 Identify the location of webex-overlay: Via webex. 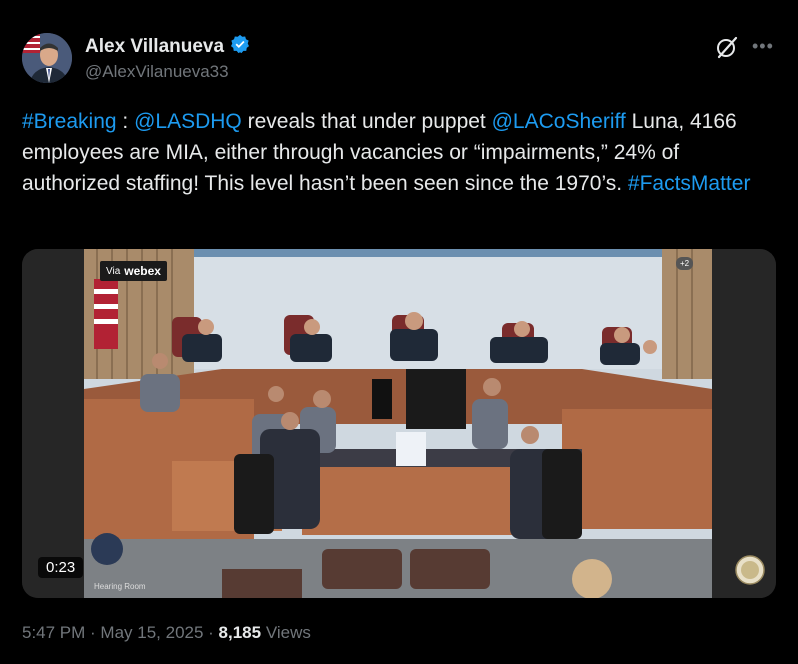
(133, 271).